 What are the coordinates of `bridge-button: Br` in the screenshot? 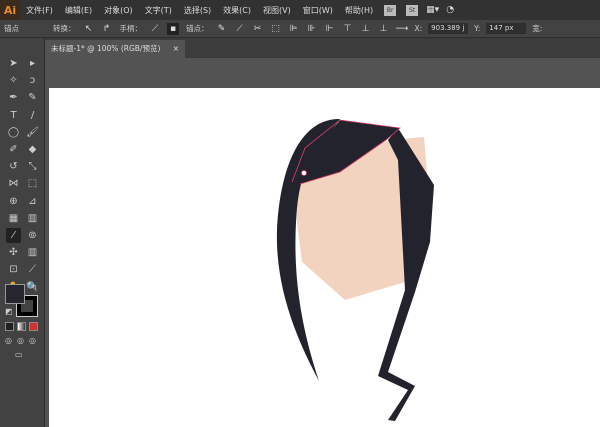 It's located at (390, 10).